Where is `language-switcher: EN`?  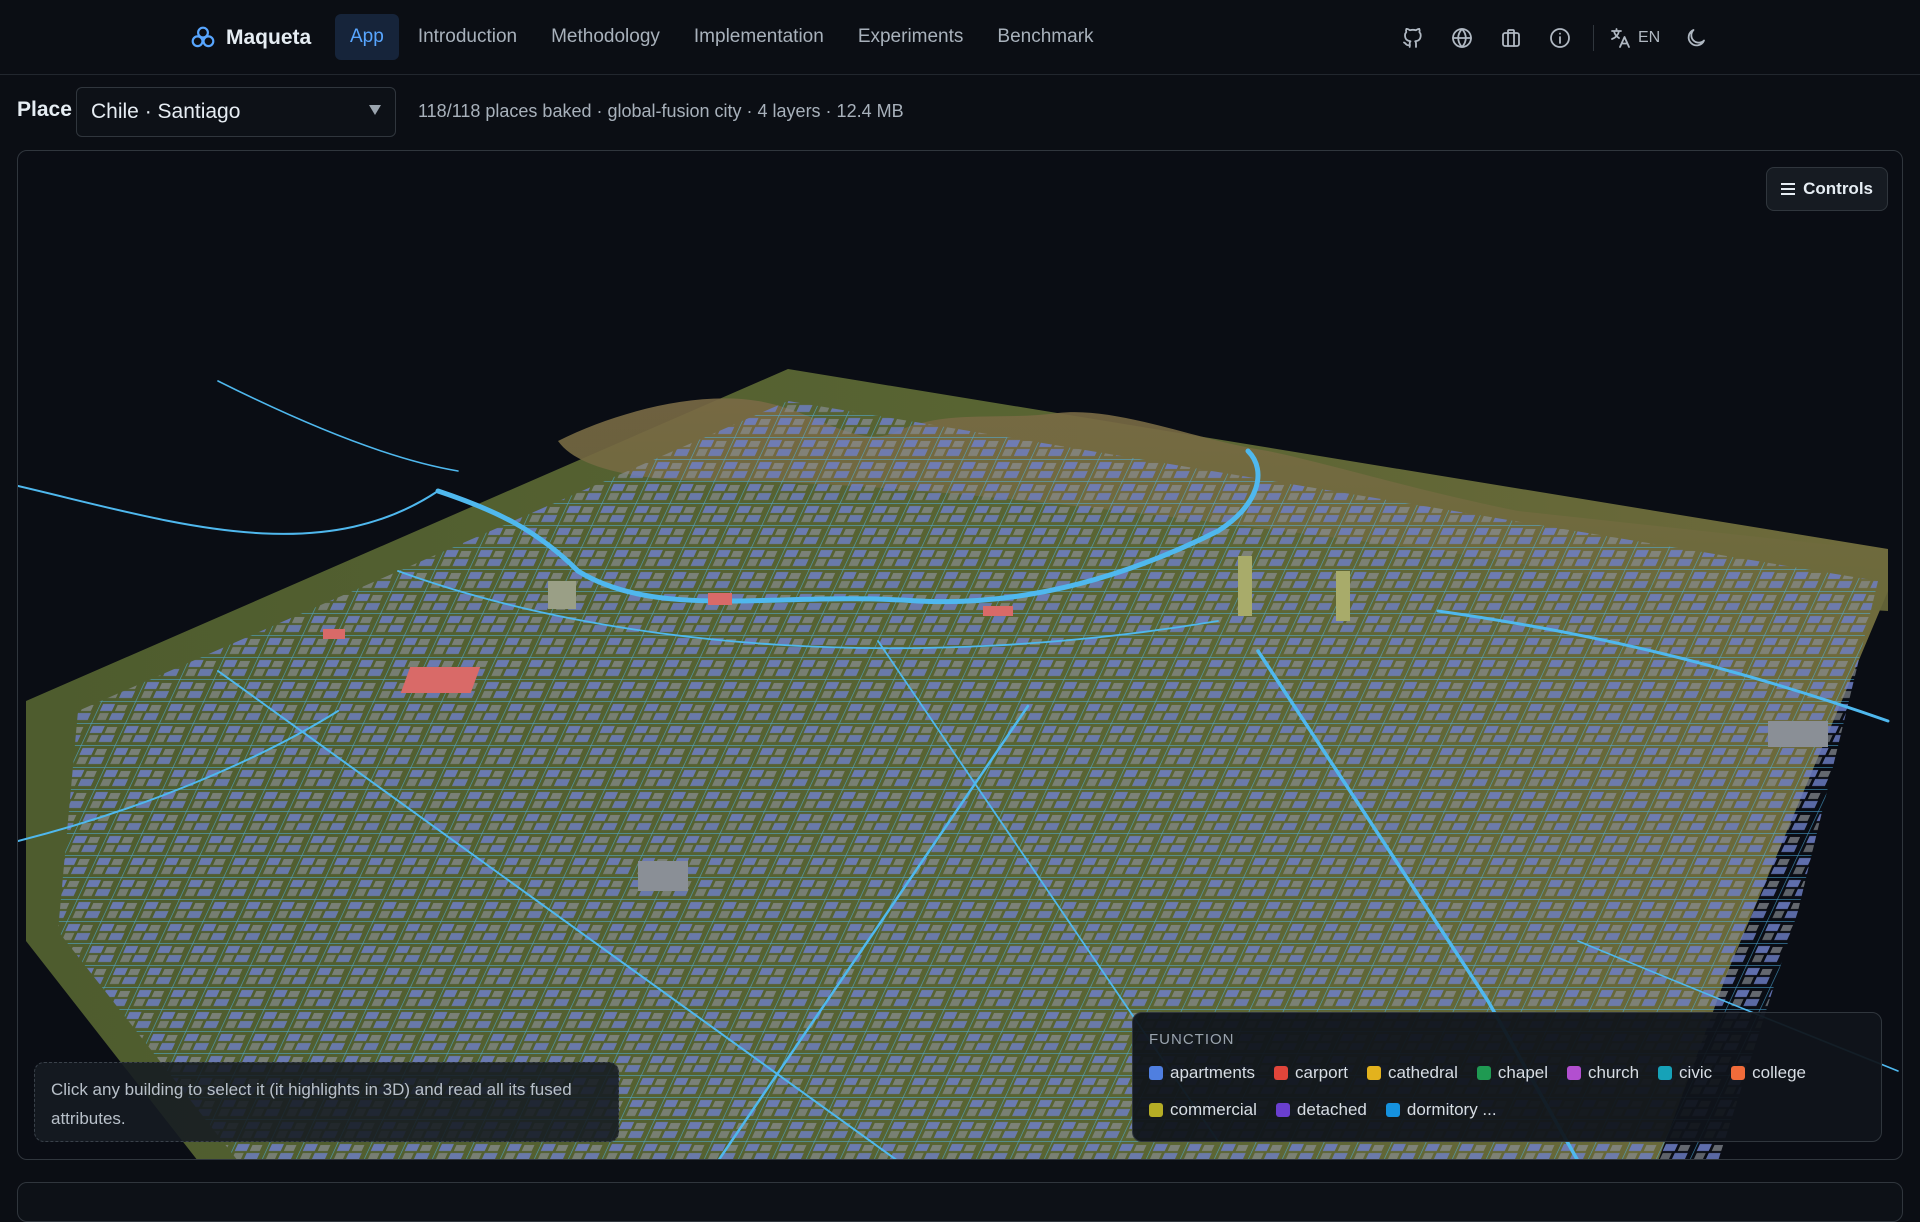
language-switcher: EN is located at coordinates (1634, 38).